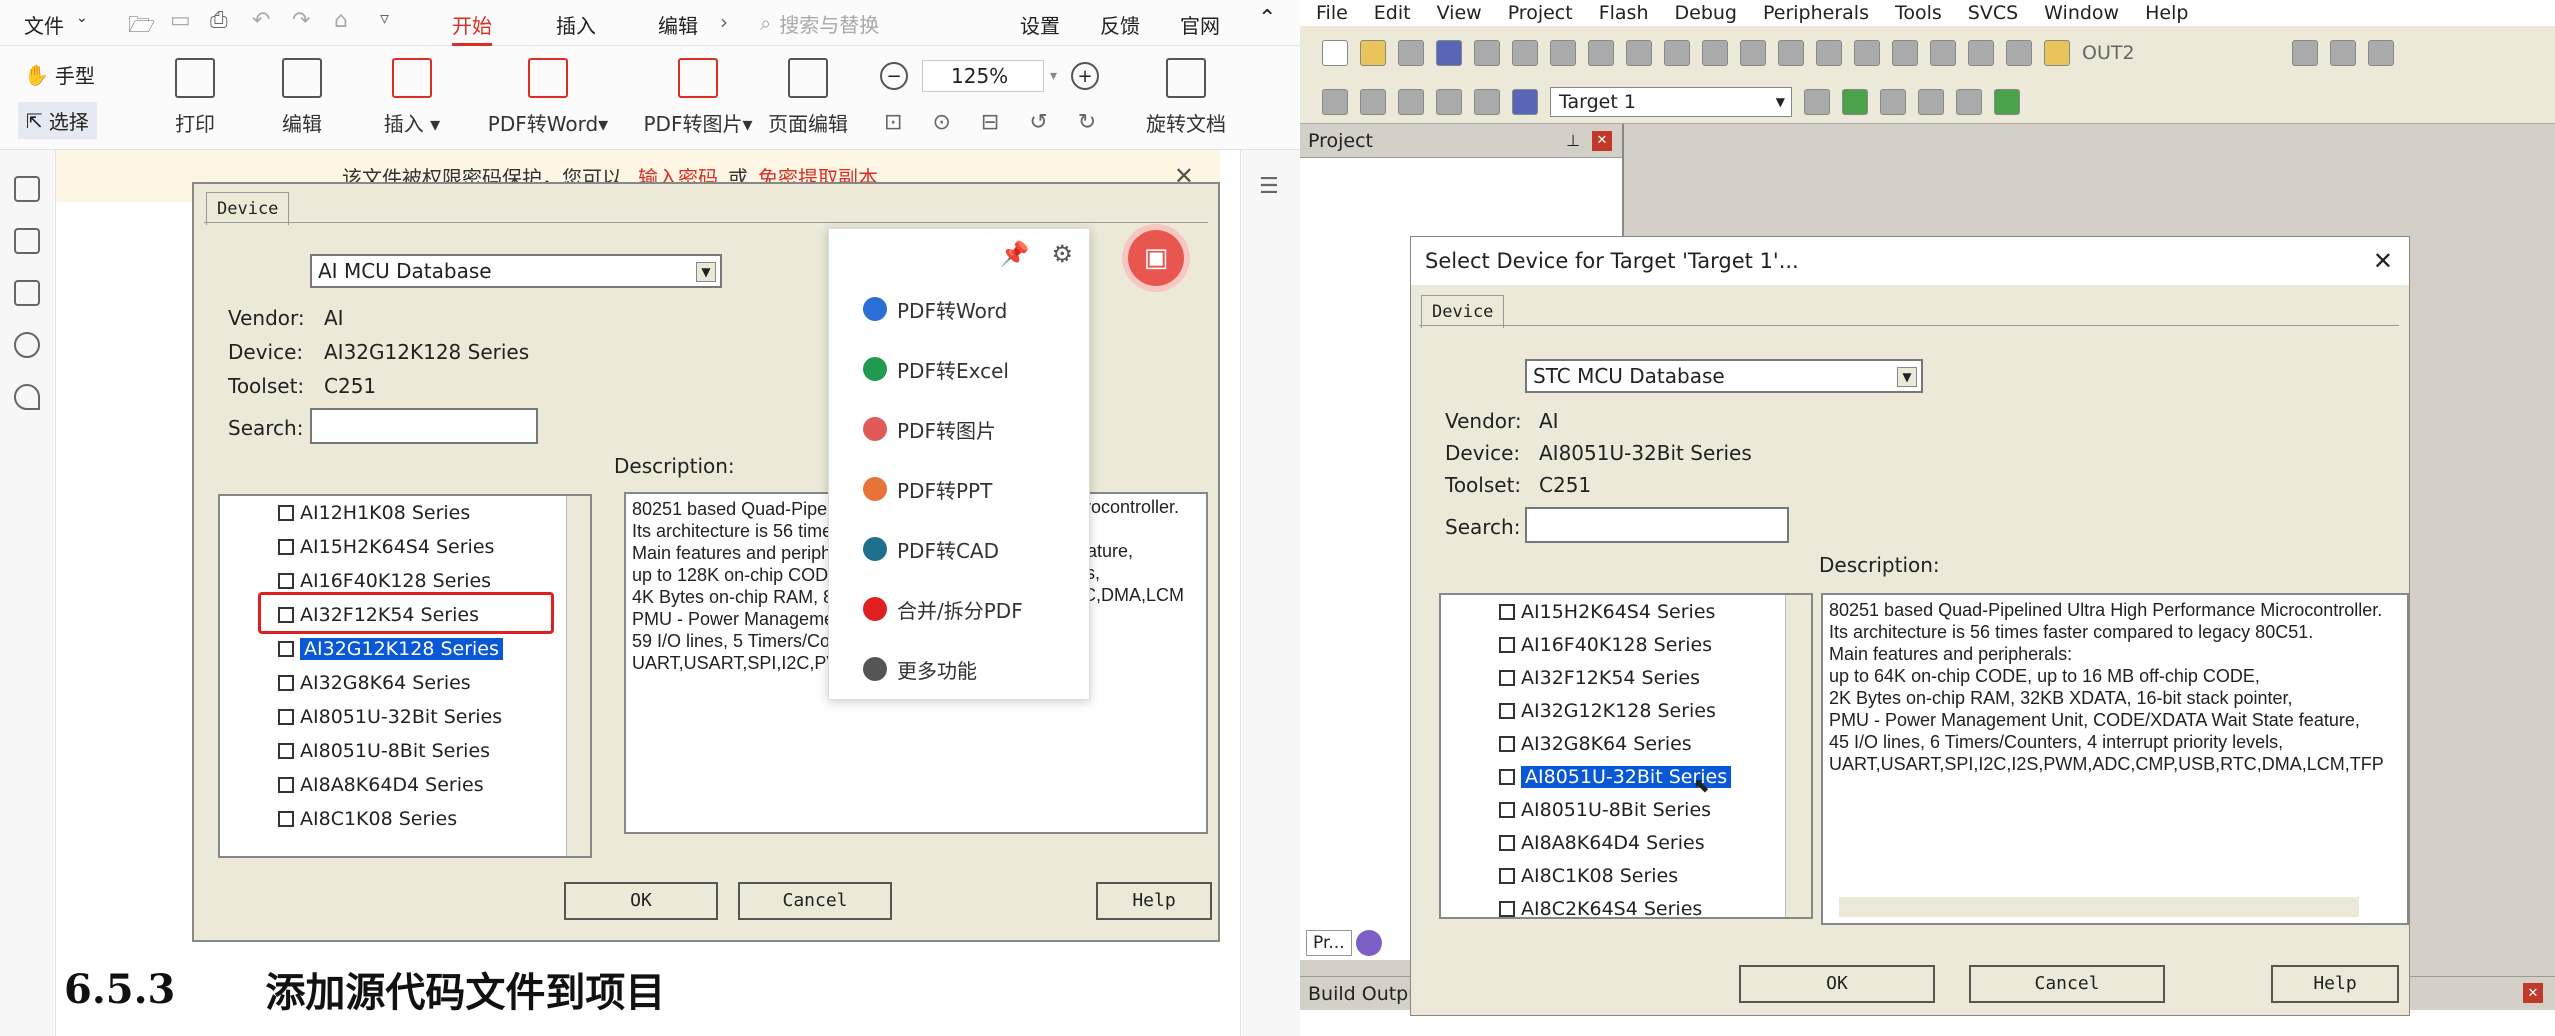 The image size is (2555, 1036). I want to click on thumbnails-icon, so click(27, 241).